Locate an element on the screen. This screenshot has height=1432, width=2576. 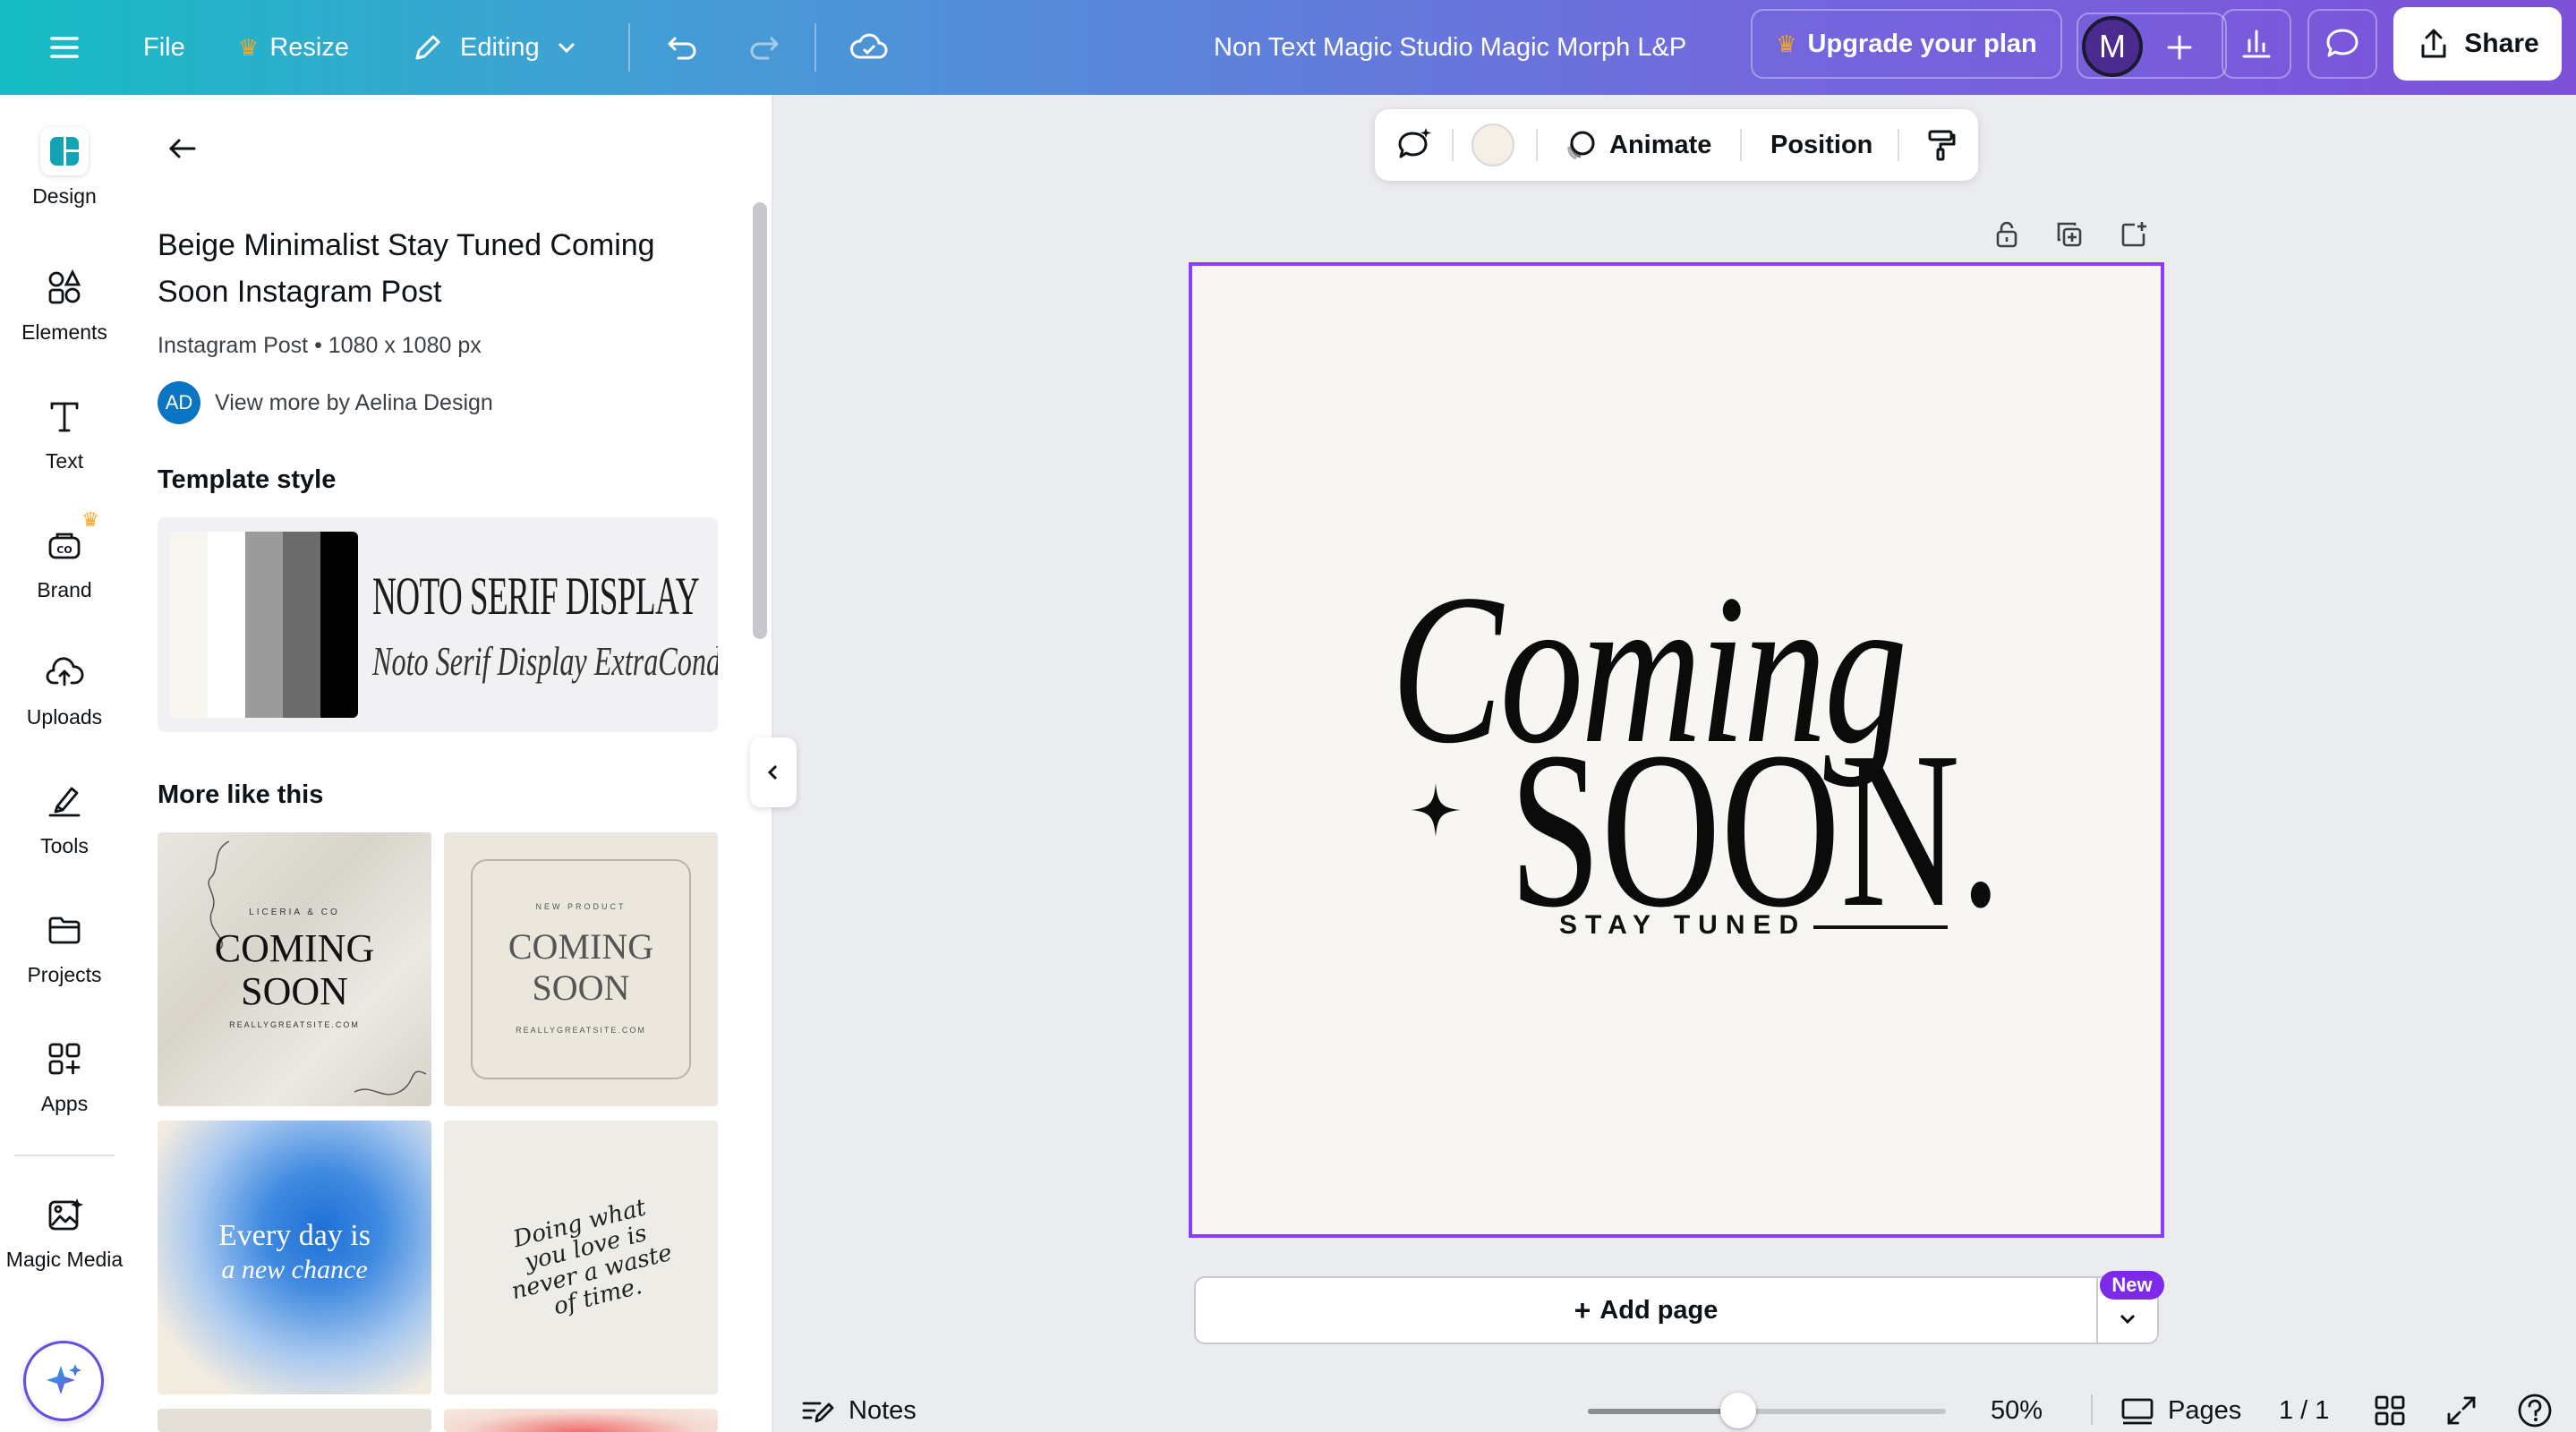
resize-button: ♛ Resize is located at coordinates (293, 47).